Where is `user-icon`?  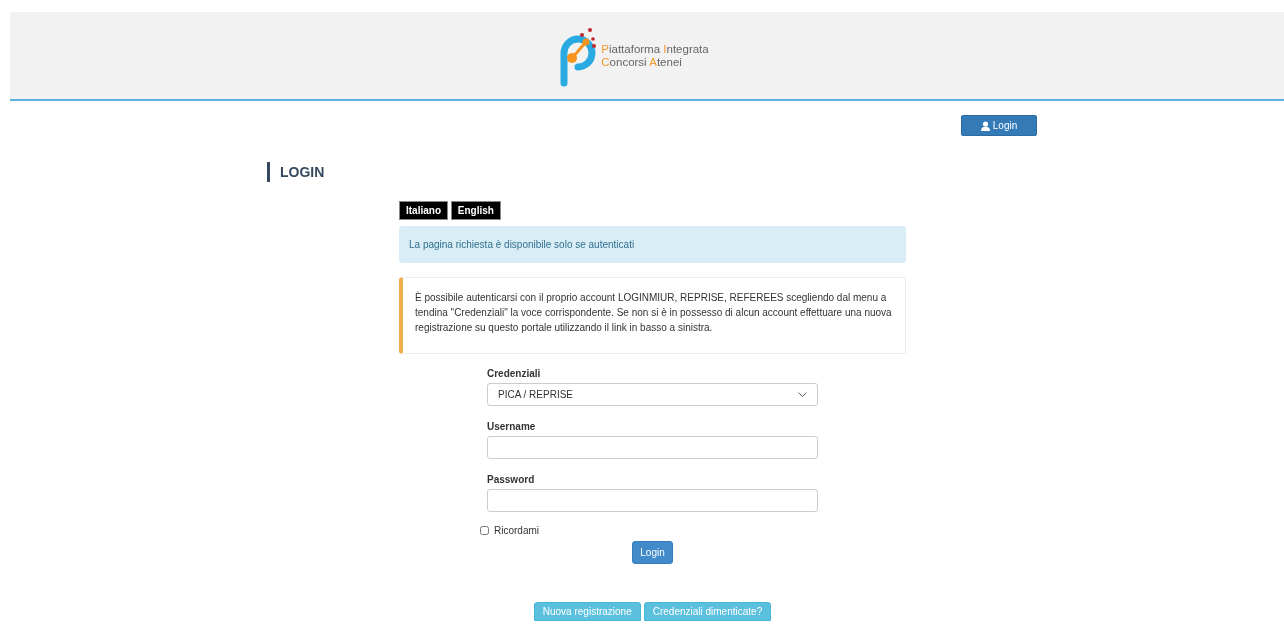 user-icon is located at coordinates (985, 125).